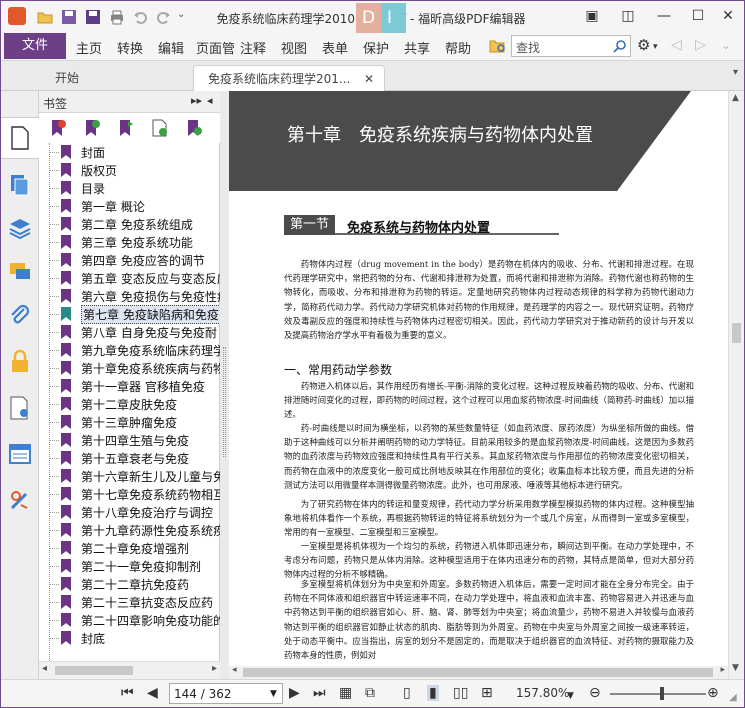 This screenshot has width=745, height=708. I want to click on bookmark-item: 第二十四章影响免疫功能的, so click(129, 620).